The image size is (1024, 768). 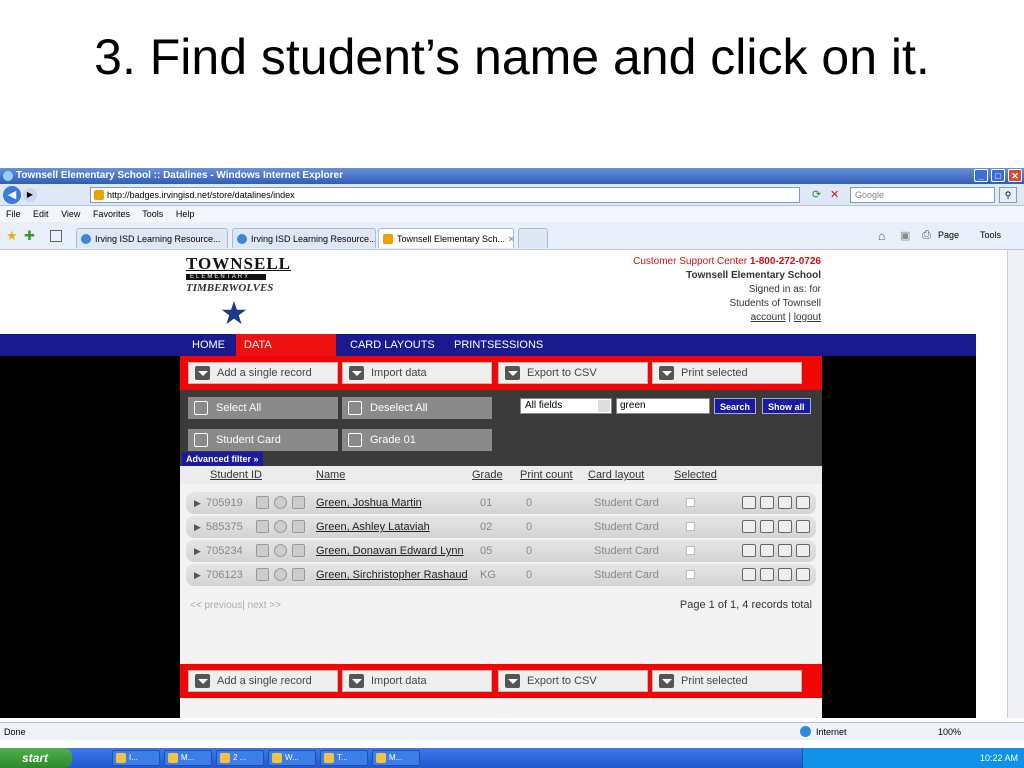 I want to click on add-favorites-icon: ✚, so click(x=29, y=236).